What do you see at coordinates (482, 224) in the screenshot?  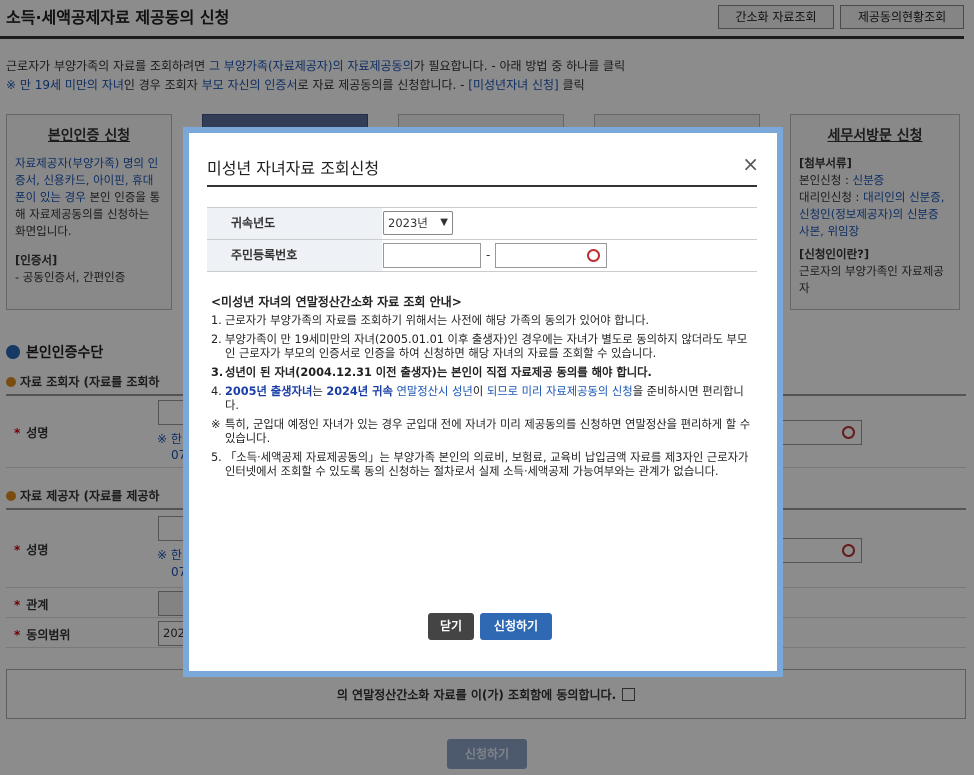 I see `year-row: 귀속년도 2023년 ▼` at bounding box center [482, 224].